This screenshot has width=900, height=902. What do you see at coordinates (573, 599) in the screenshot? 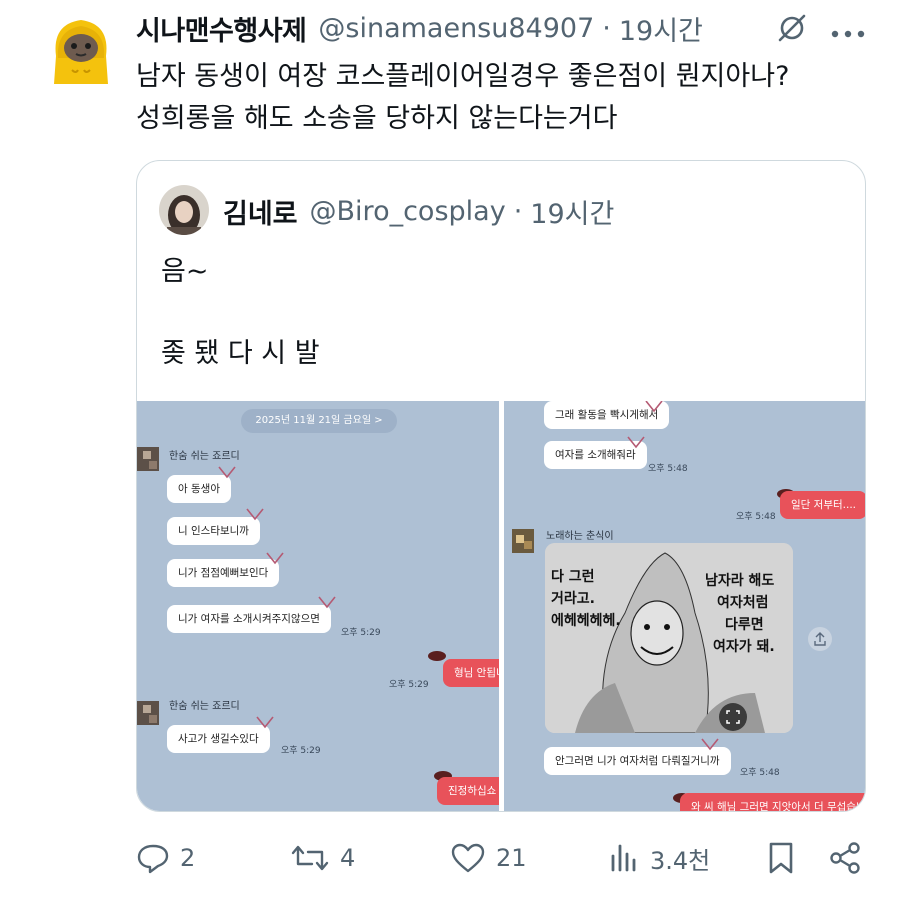
I see `comic-caption: 거라고.` at bounding box center [573, 599].